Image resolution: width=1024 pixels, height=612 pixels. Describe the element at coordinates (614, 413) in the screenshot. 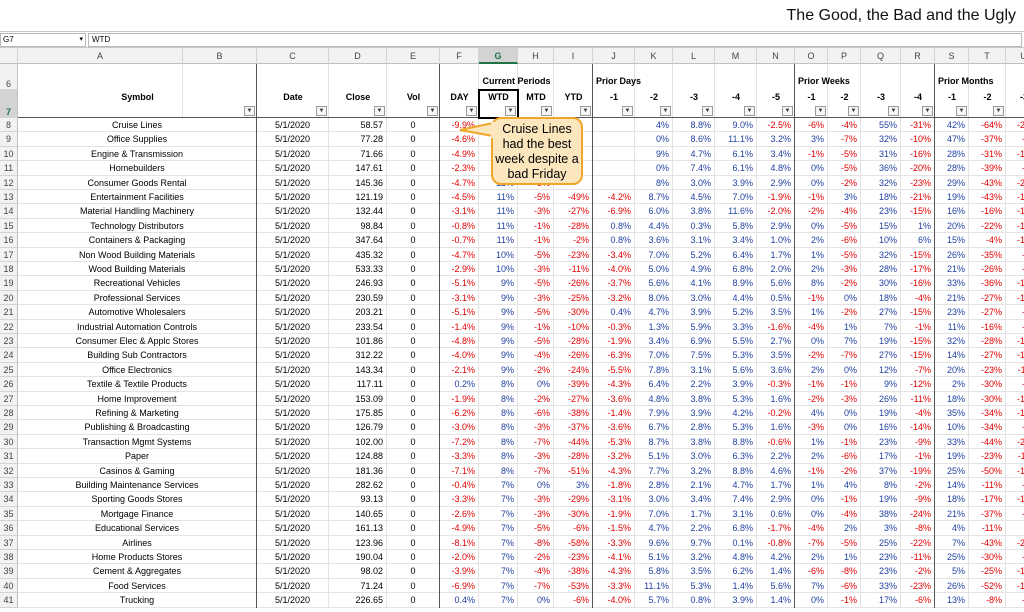

I see `table-cell: -1.4%` at that location.